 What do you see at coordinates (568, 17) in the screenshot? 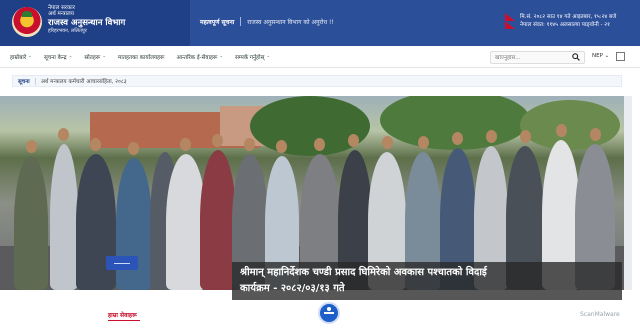
I see `date-line: मि.सं. २०८२ साउ १४ गते आइतबार, १५:२४ बजे` at bounding box center [568, 17].